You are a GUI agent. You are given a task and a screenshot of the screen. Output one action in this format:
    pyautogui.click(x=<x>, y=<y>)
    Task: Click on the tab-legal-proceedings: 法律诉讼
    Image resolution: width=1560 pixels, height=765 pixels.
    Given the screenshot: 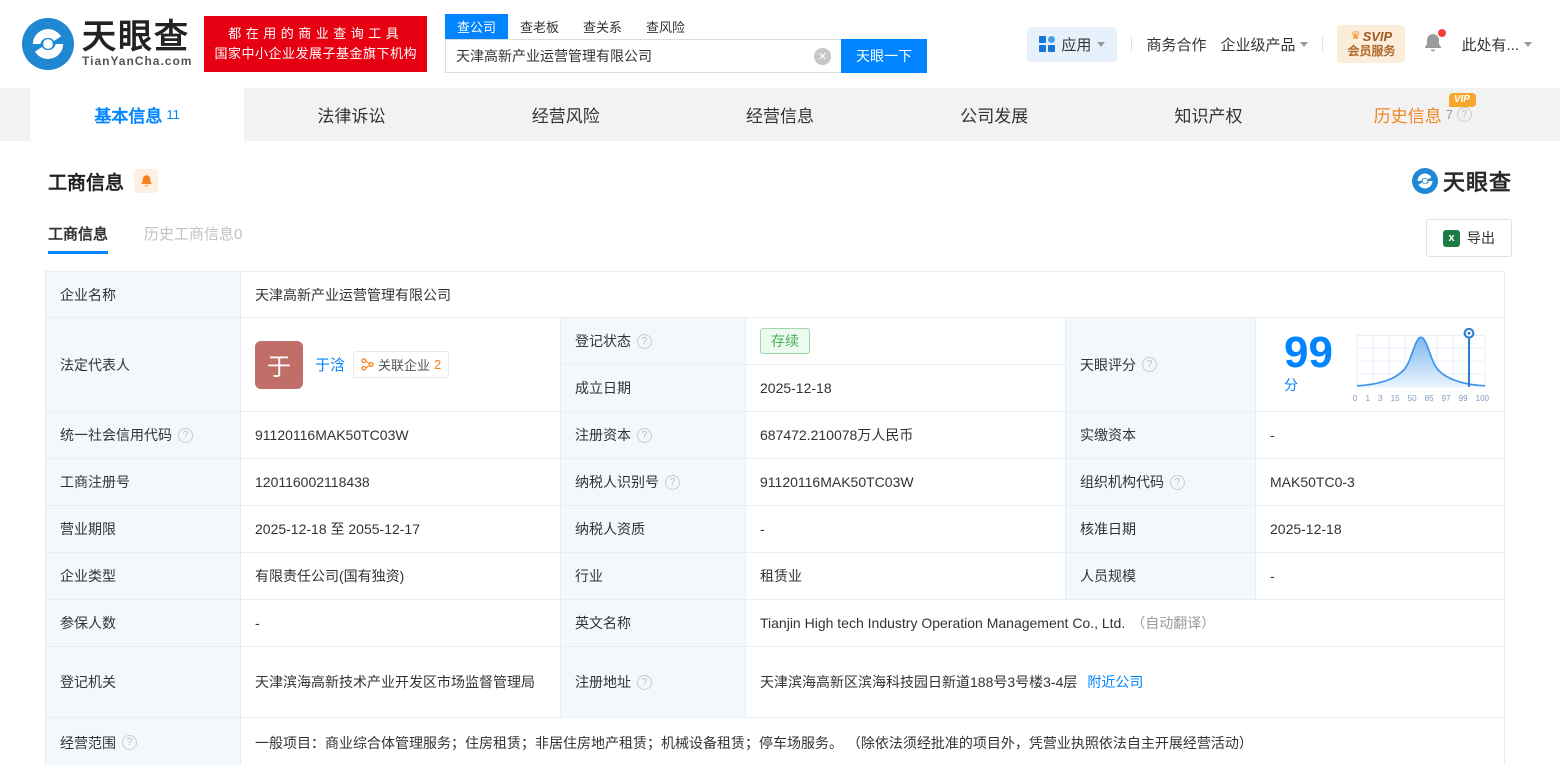 What is the action you would take?
    pyautogui.click(x=351, y=114)
    